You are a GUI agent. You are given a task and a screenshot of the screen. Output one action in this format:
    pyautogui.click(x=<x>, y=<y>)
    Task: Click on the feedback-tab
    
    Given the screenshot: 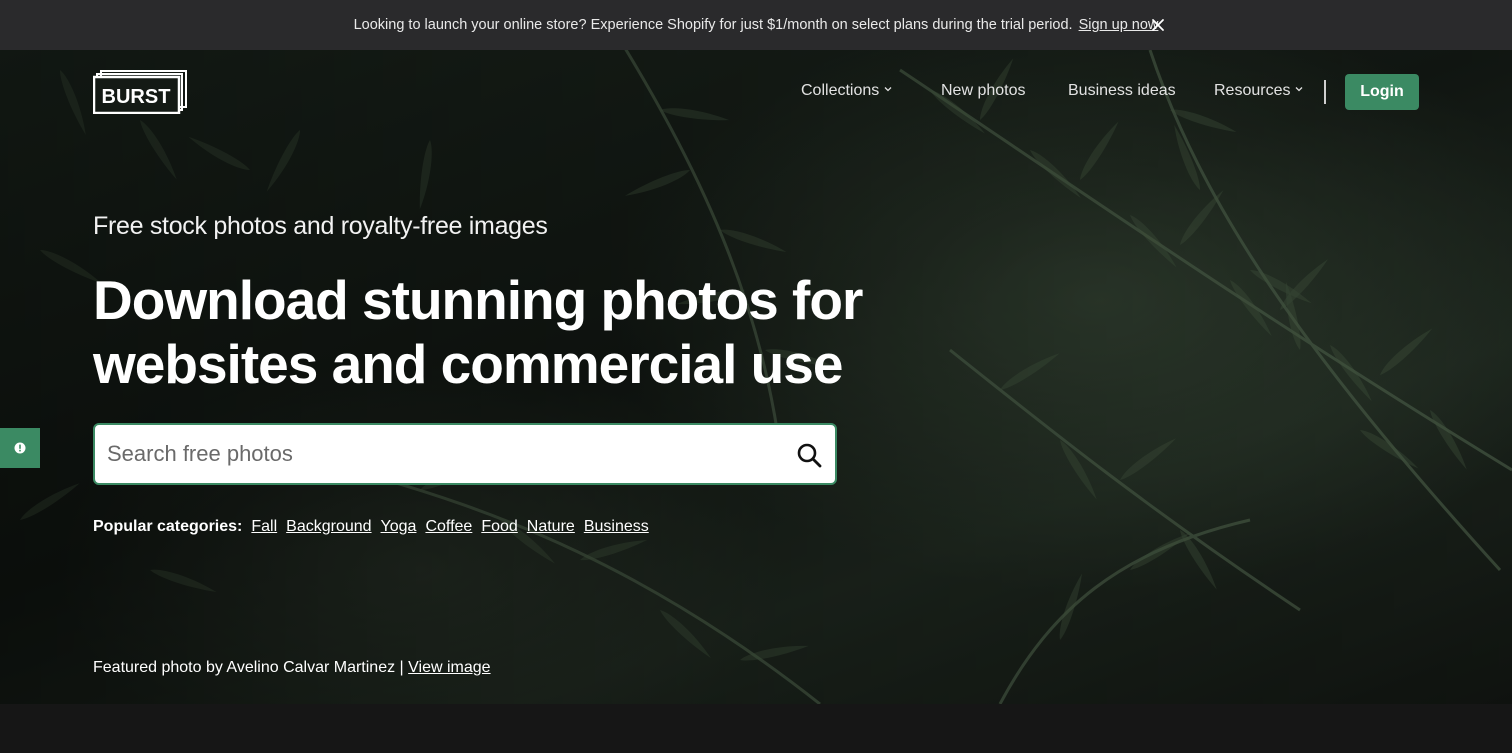 What is the action you would take?
    pyautogui.click(x=20, y=448)
    